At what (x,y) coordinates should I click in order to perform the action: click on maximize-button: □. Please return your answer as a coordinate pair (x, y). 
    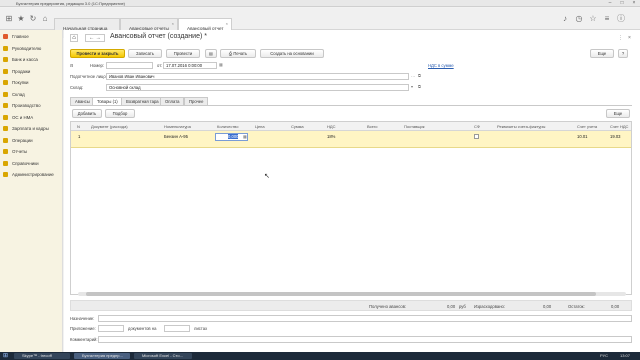
    Looking at the image, I should click on (622, 3).